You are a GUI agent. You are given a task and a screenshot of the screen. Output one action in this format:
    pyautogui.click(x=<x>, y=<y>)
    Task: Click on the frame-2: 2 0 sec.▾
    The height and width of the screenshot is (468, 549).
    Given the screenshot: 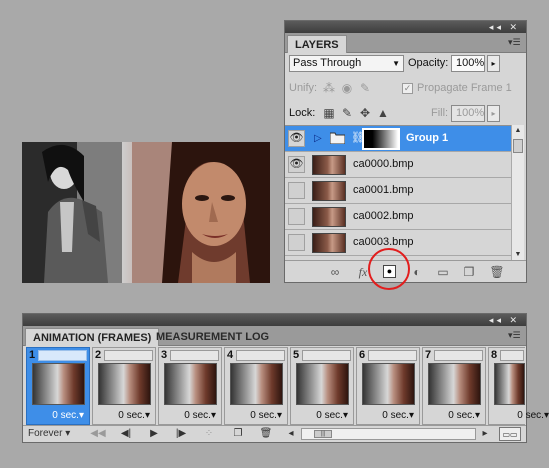 What is the action you would take?
    pyautogui.click(x=124, y=386)
    